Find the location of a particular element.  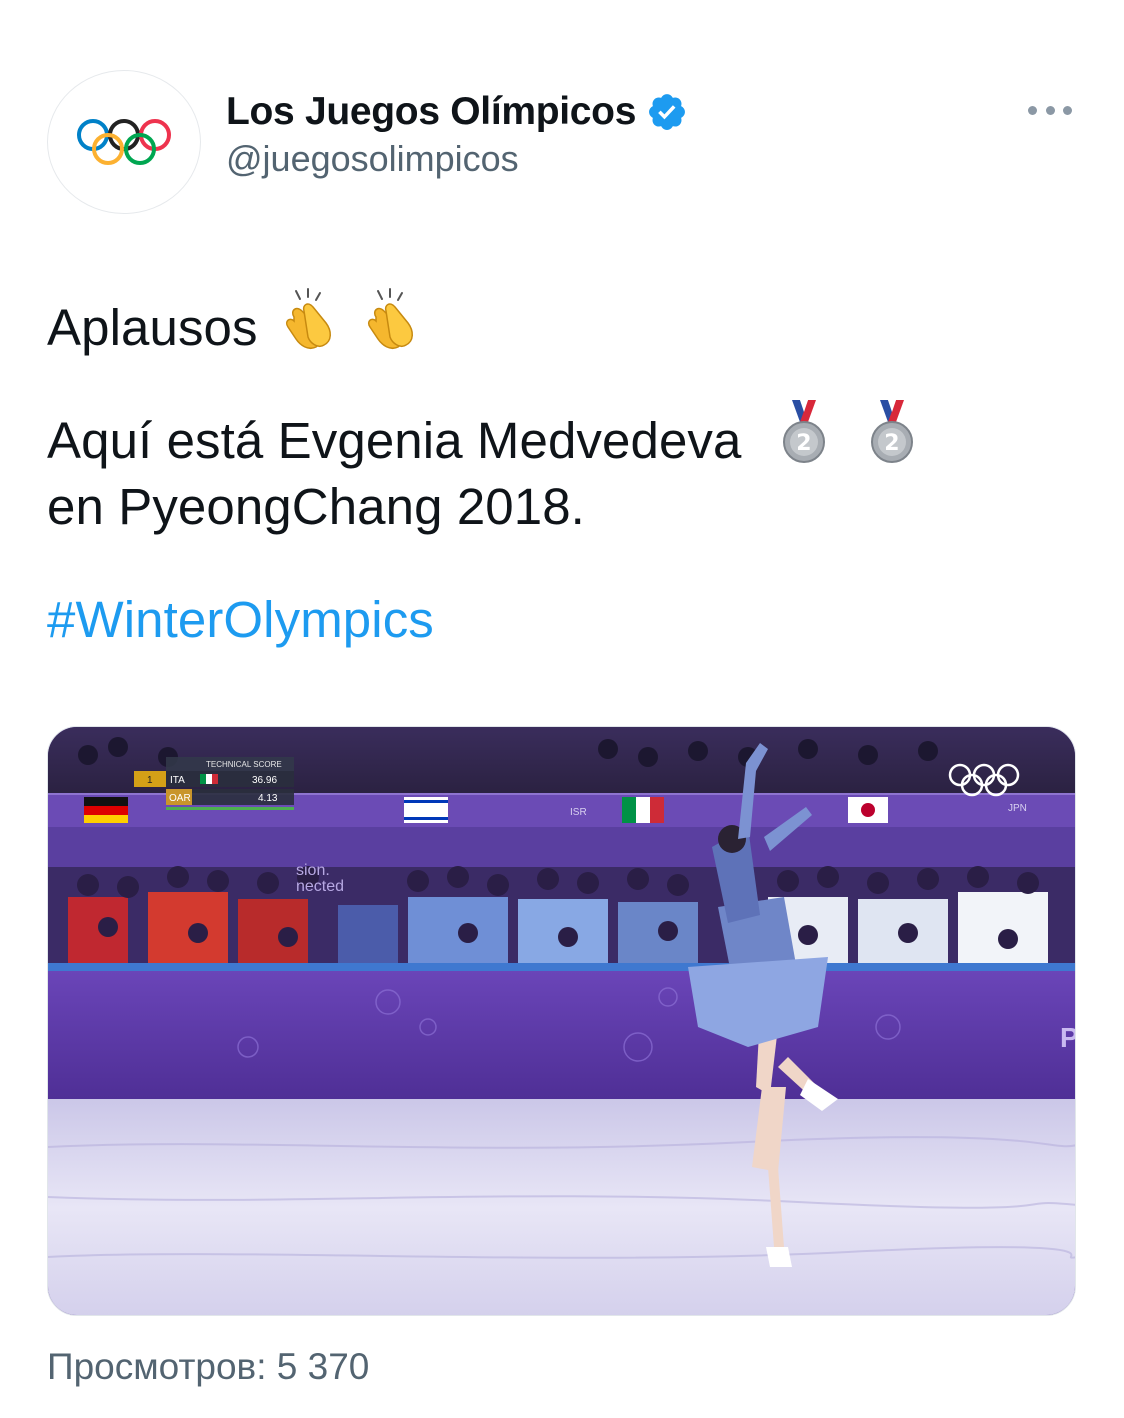

board-text-nected: nected is located at coordinates (320, 886).